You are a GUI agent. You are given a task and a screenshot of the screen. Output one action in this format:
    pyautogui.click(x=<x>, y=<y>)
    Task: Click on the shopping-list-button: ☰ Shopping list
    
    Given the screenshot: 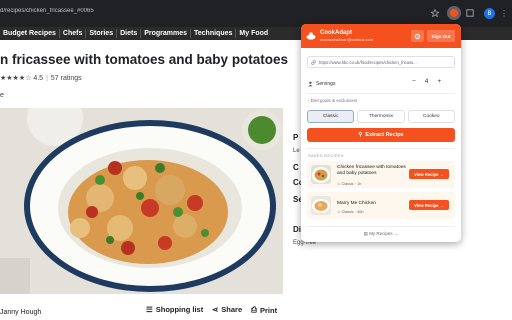 What is the action you would take?
    pyautogui.click(x=174, y=309)
    